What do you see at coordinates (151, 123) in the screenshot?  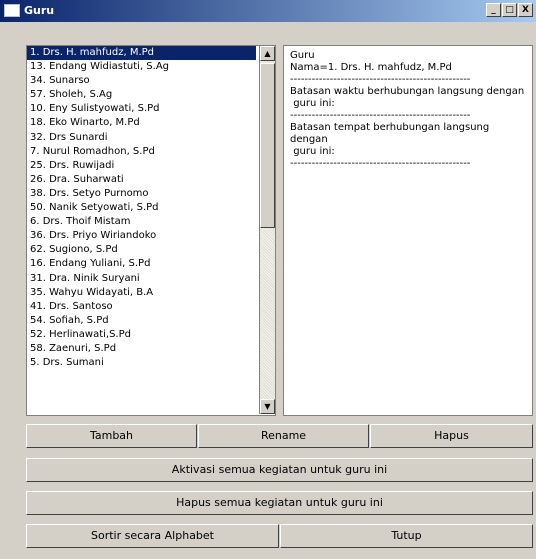 I see `teacher-list-item: 18. Eko Winarto, M.Pd` at bounding box center [151, 123].